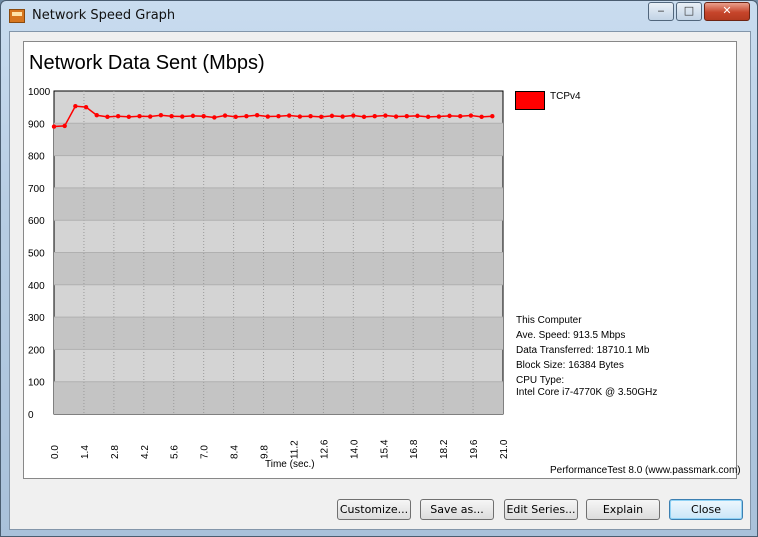 The height and width of the screenshot is (537, 758). I want to click on info-cpu-name: Intel Core i7-4770K @ 3.50GHz, so click(587, 392).